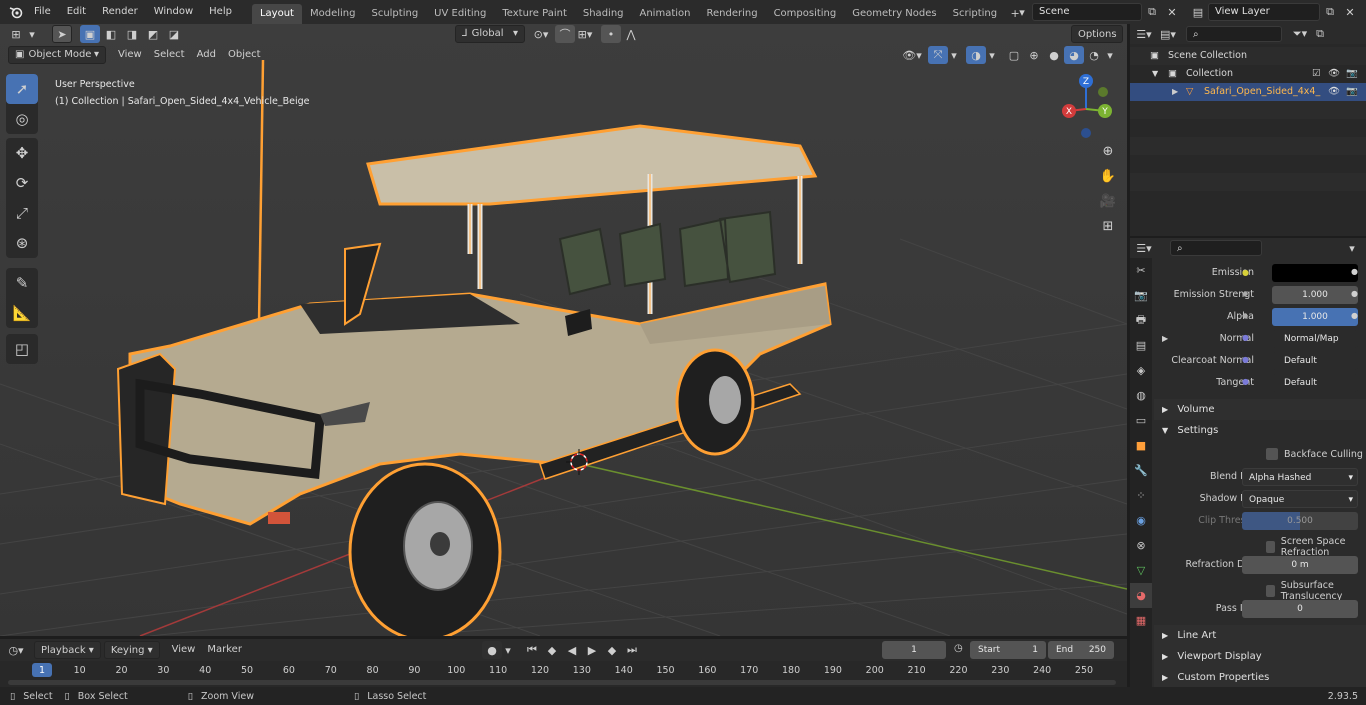 This screenshot has width=1366, height=705. Describe the element at coordinates (1168, 34) in the screenshot. I see `display-mode-icon: ▤▾` at that location.